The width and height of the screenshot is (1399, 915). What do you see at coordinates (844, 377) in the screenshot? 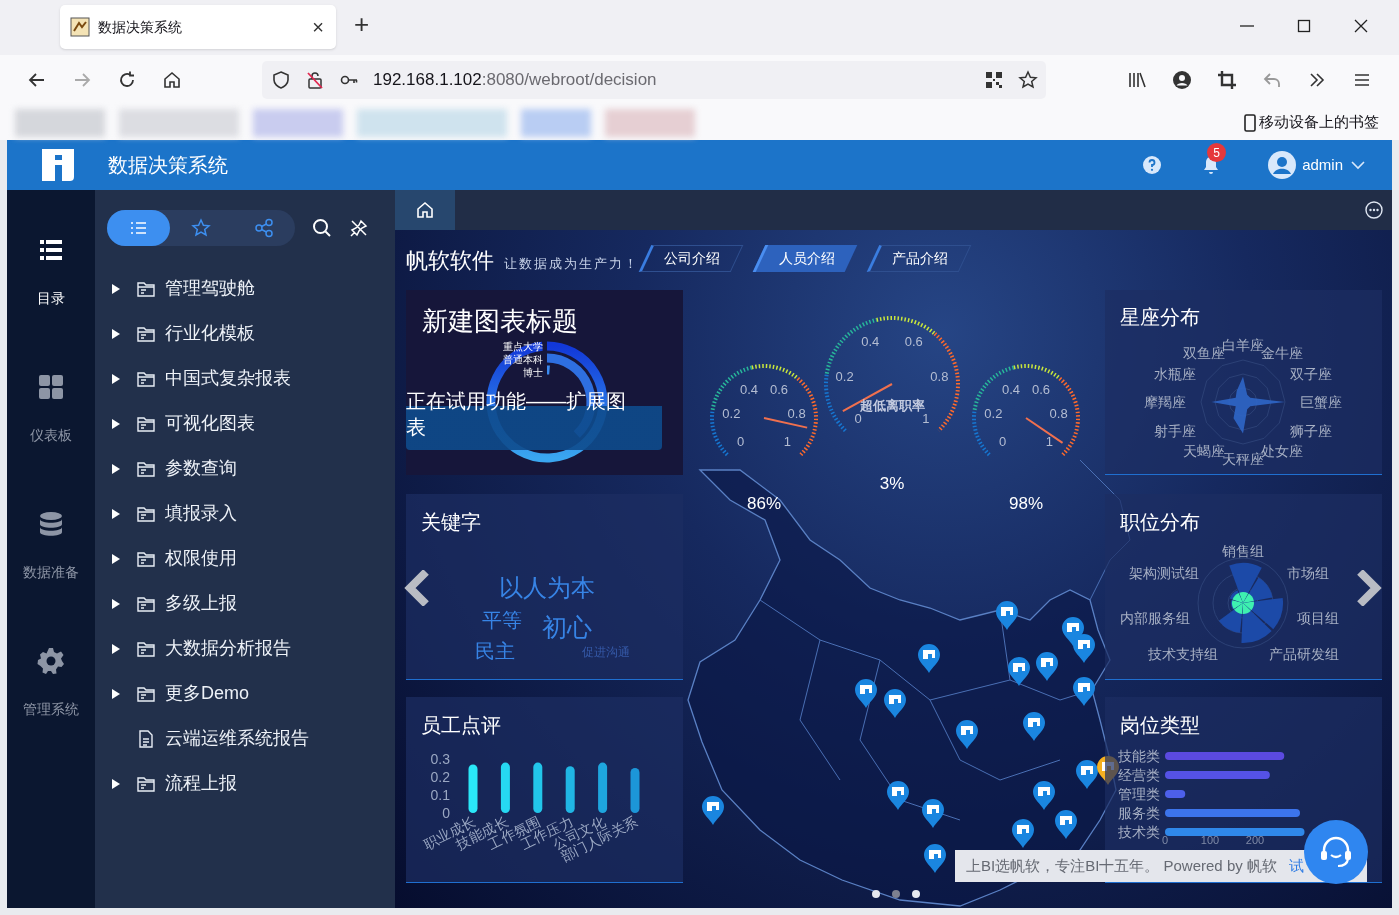
I see `gauge-tick-label: 0.2` at bounding box center [844, 377].